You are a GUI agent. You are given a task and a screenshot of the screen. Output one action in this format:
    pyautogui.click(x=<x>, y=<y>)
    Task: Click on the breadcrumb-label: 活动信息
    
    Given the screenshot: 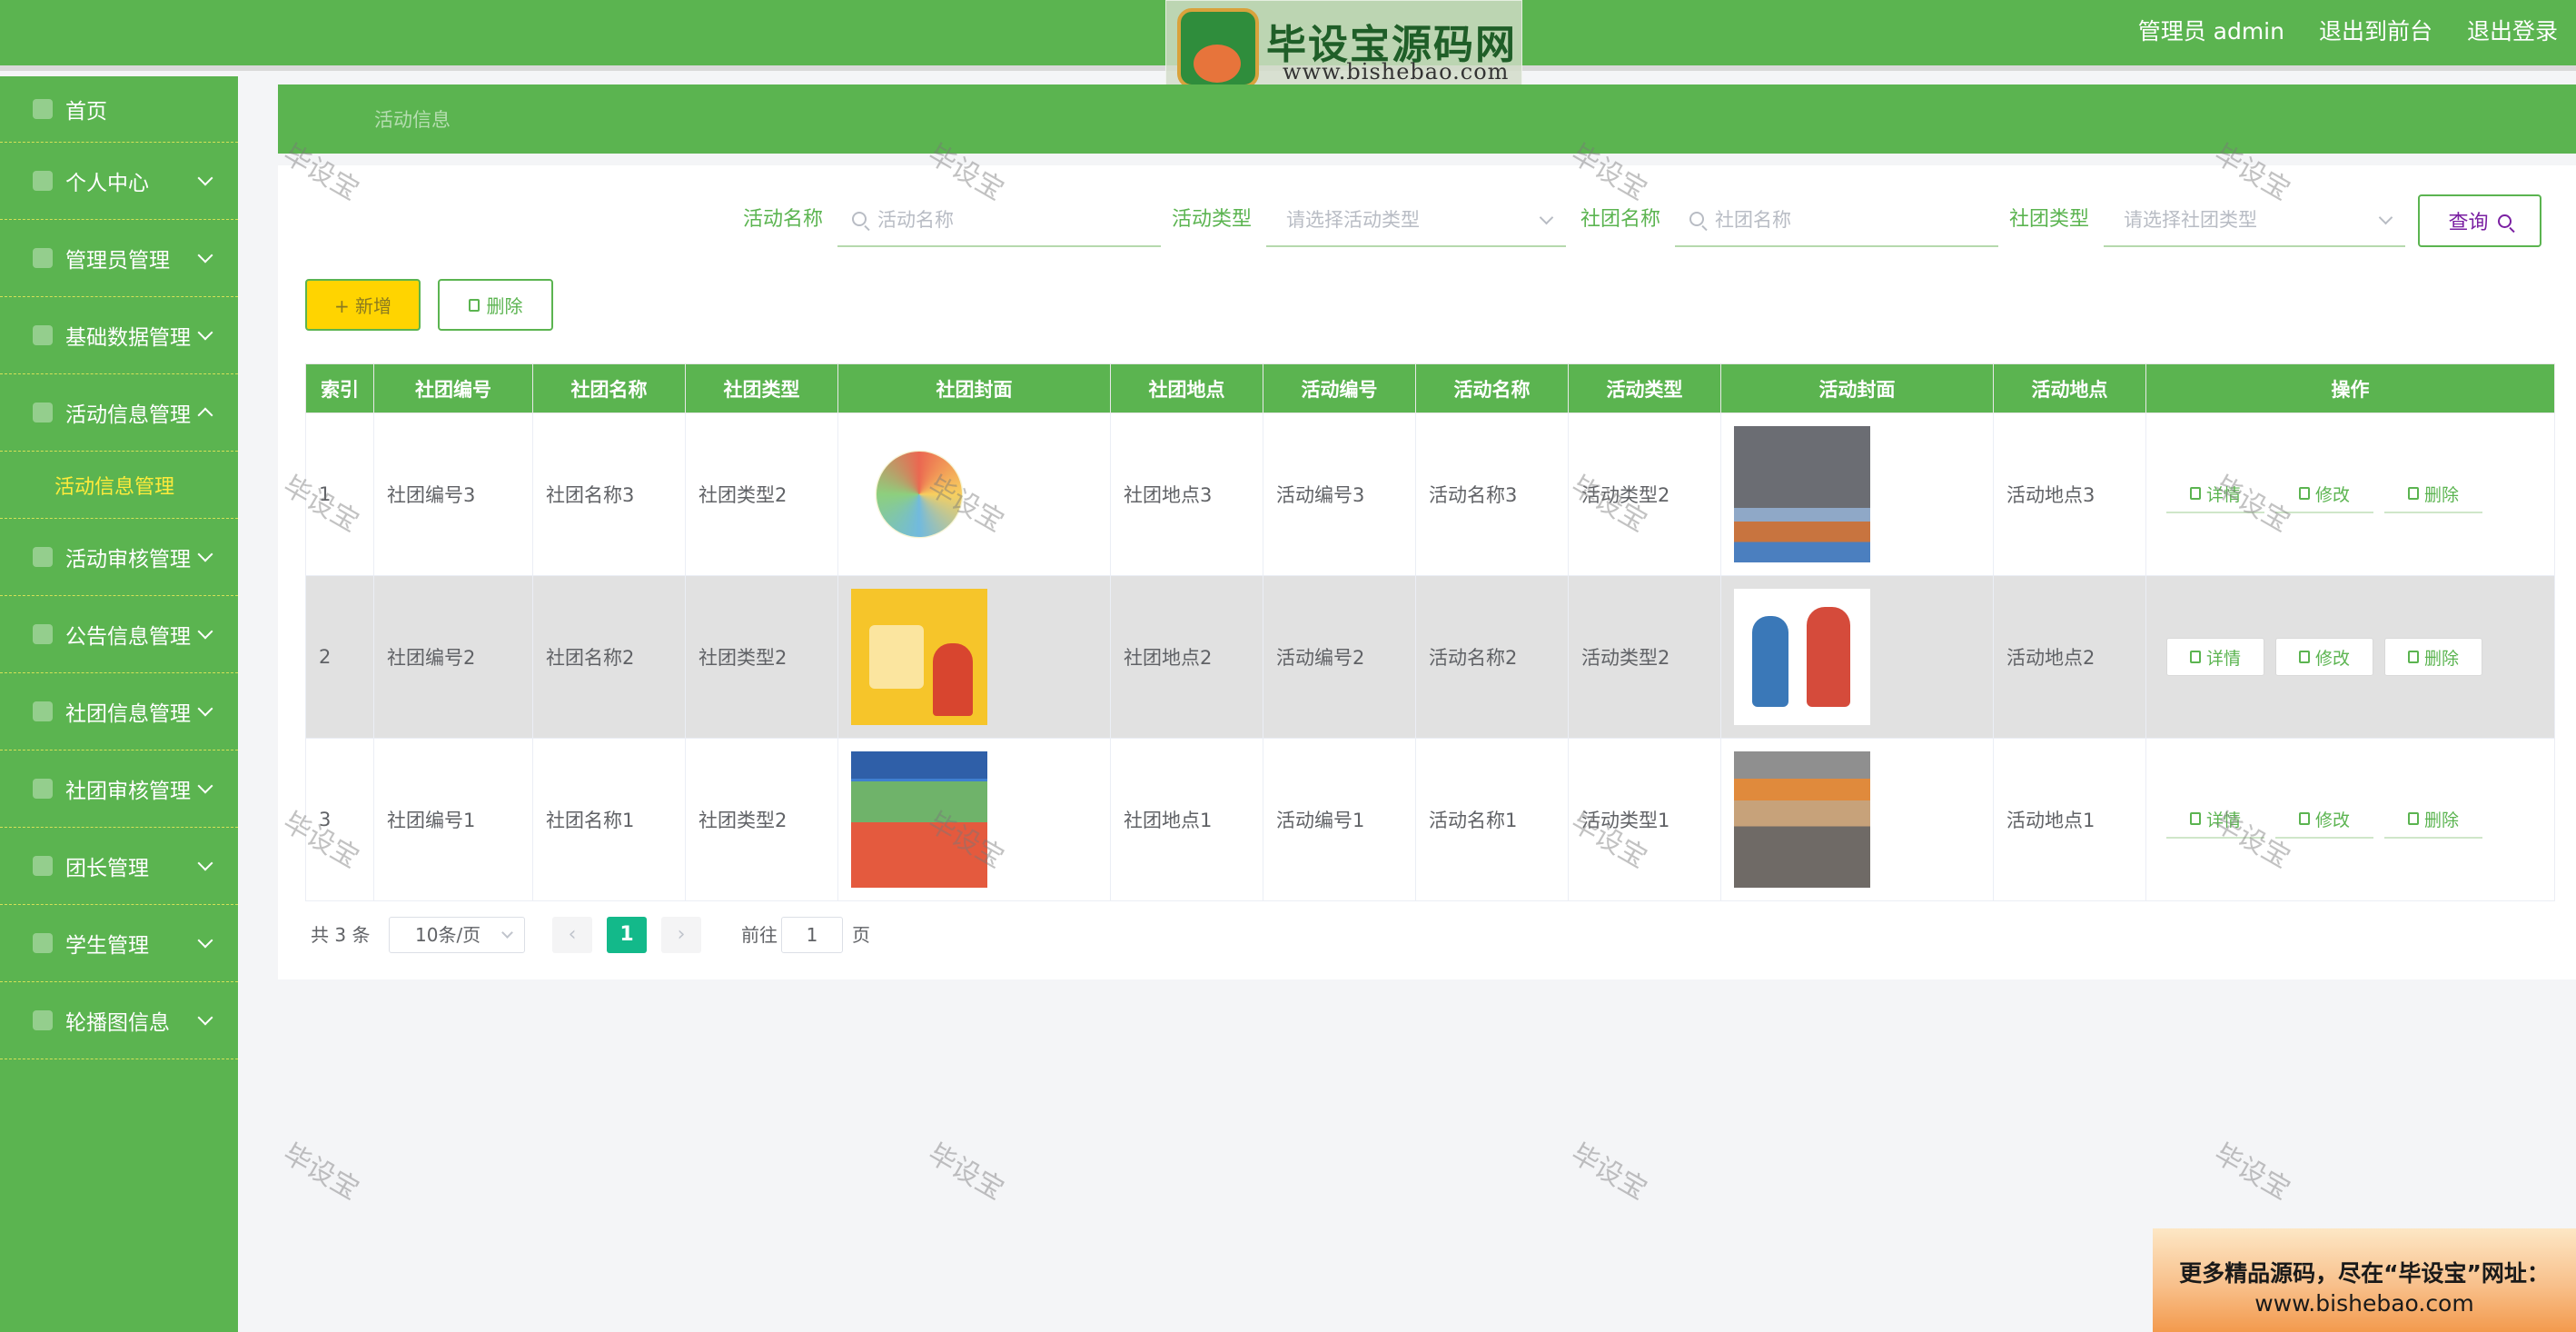 What is the action you would take?
    pyautogui.click(x=412, y=120)
    